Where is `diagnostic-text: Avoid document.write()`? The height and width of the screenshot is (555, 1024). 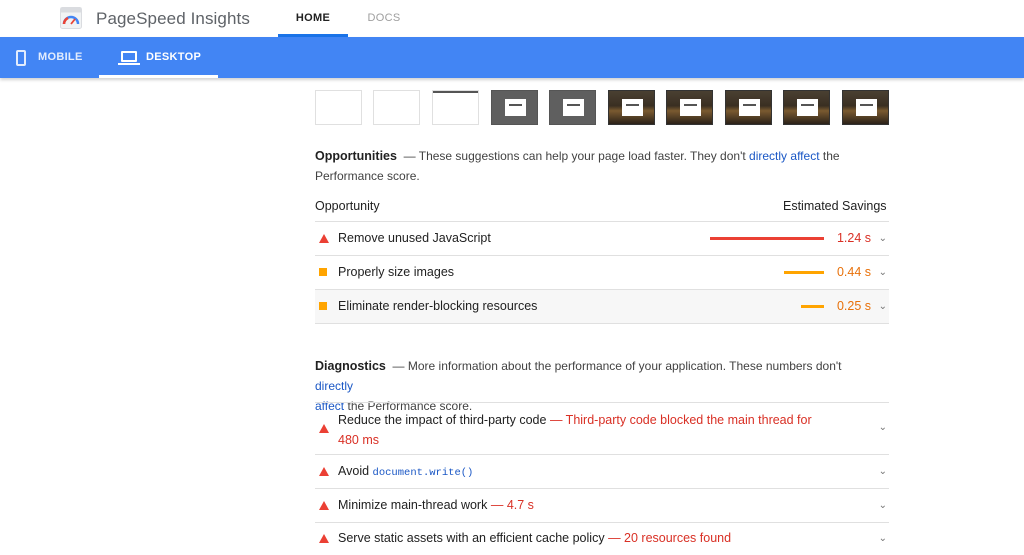 diagnostic-text: Avoid document.write() is located at coordinates (405, 471).